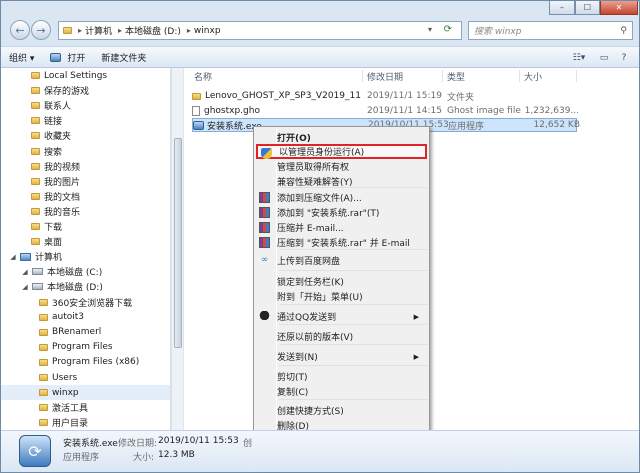  I want to click on sidebar-item: 激活工具, so click(85, 407).